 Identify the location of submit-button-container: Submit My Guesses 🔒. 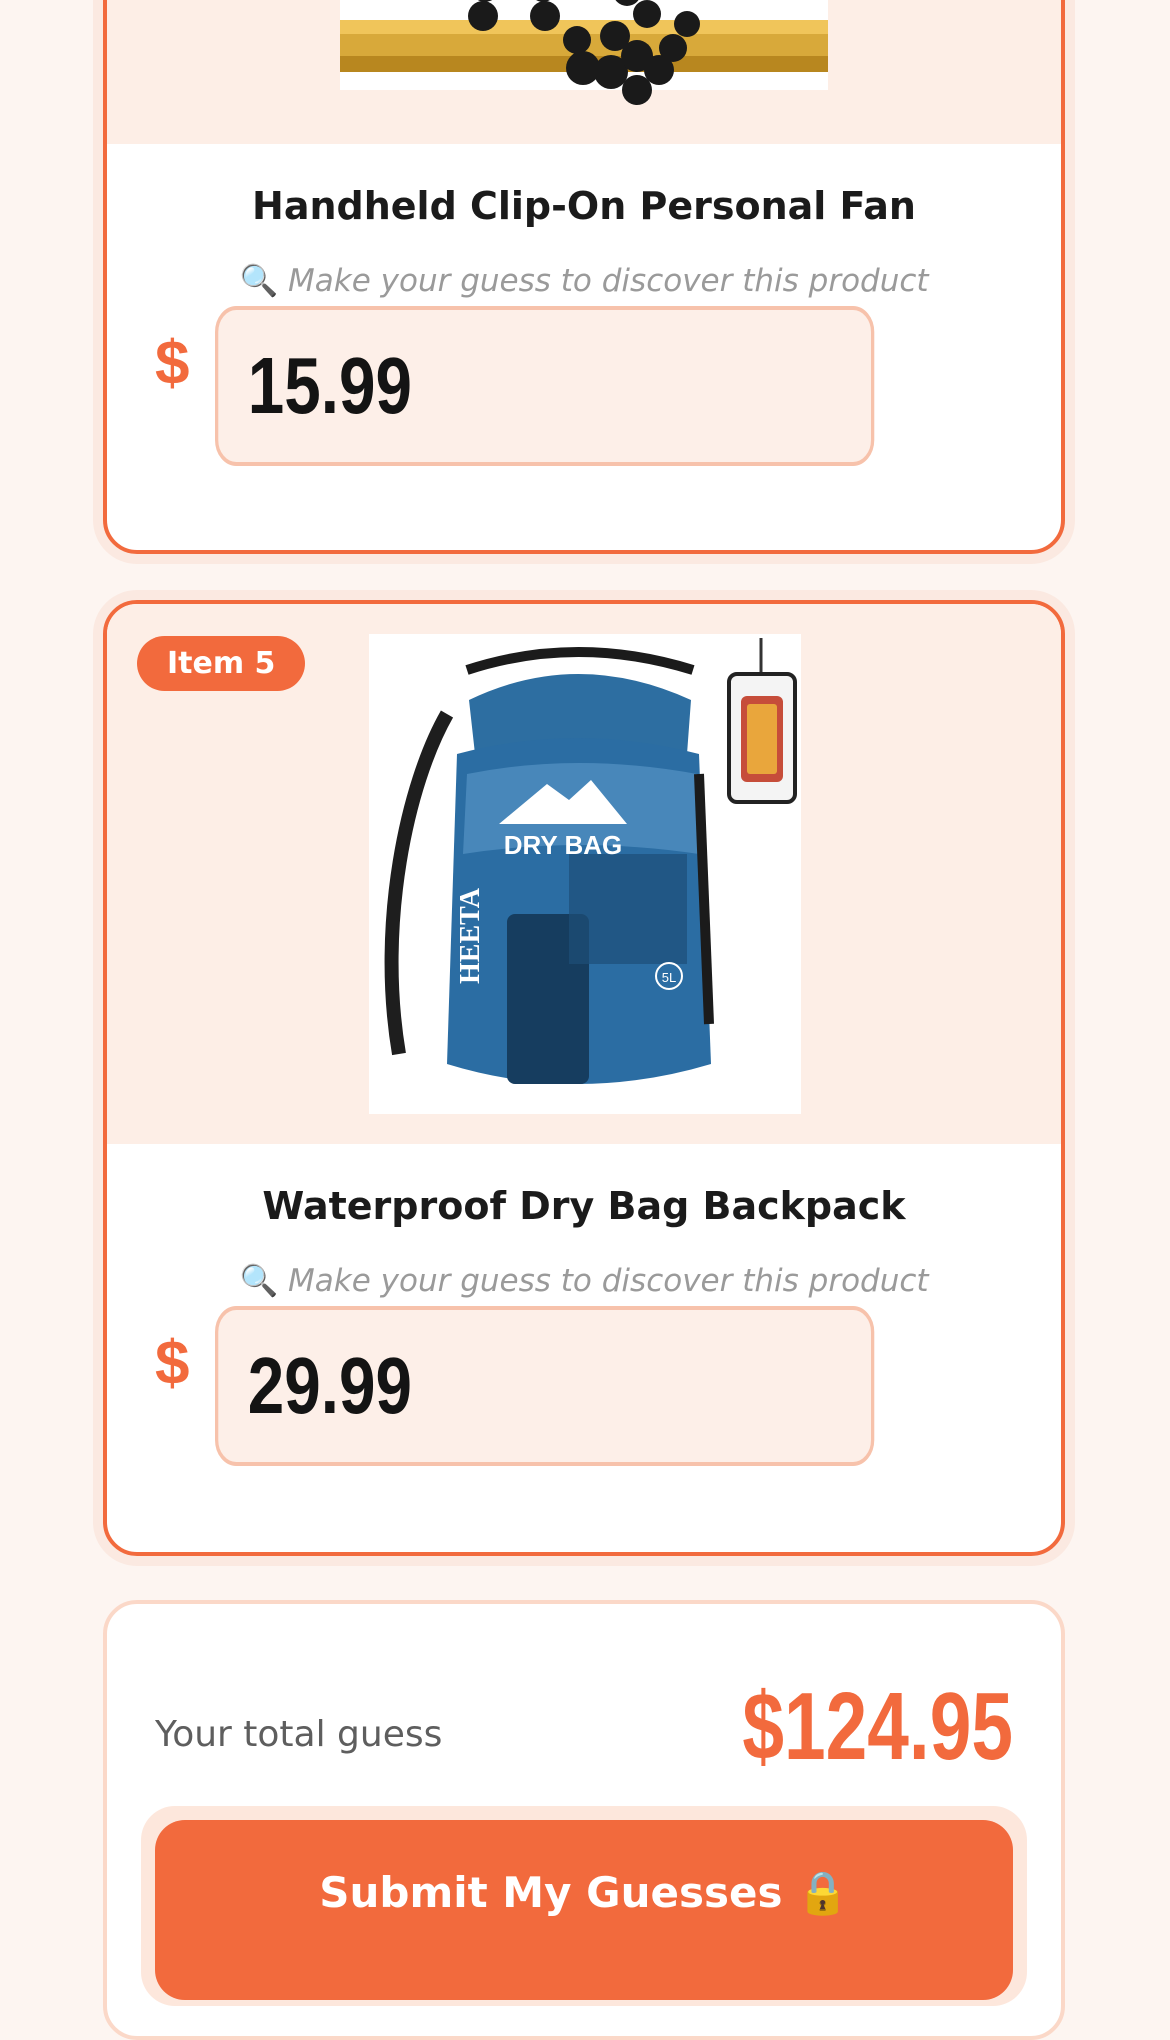
(584, 1906).